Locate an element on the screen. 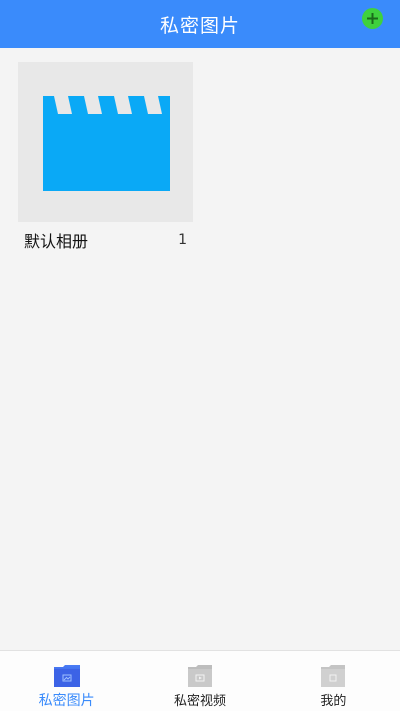  clapperboard-icon is located at coordinates (106, 143).